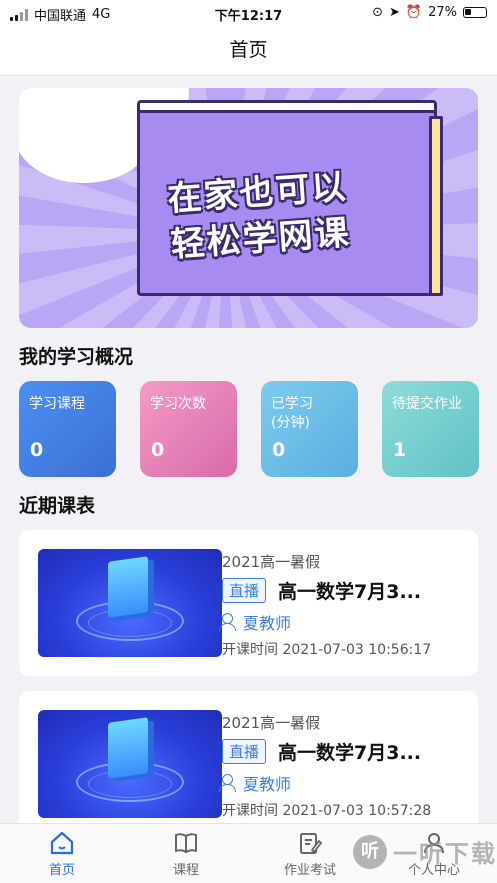 The height and width of the screenshot is (883, 497). What do you see at coordinates (445, 854) in the screenshot?
I see `watermark-text: 一听下载` at bounding box center [445, 854].